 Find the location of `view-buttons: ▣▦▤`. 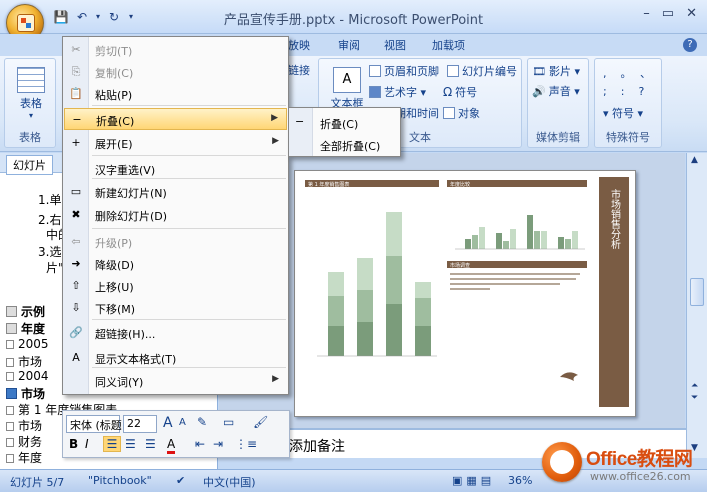

view-buttons: ▣▦▤ is located at coordinates (473, 480).